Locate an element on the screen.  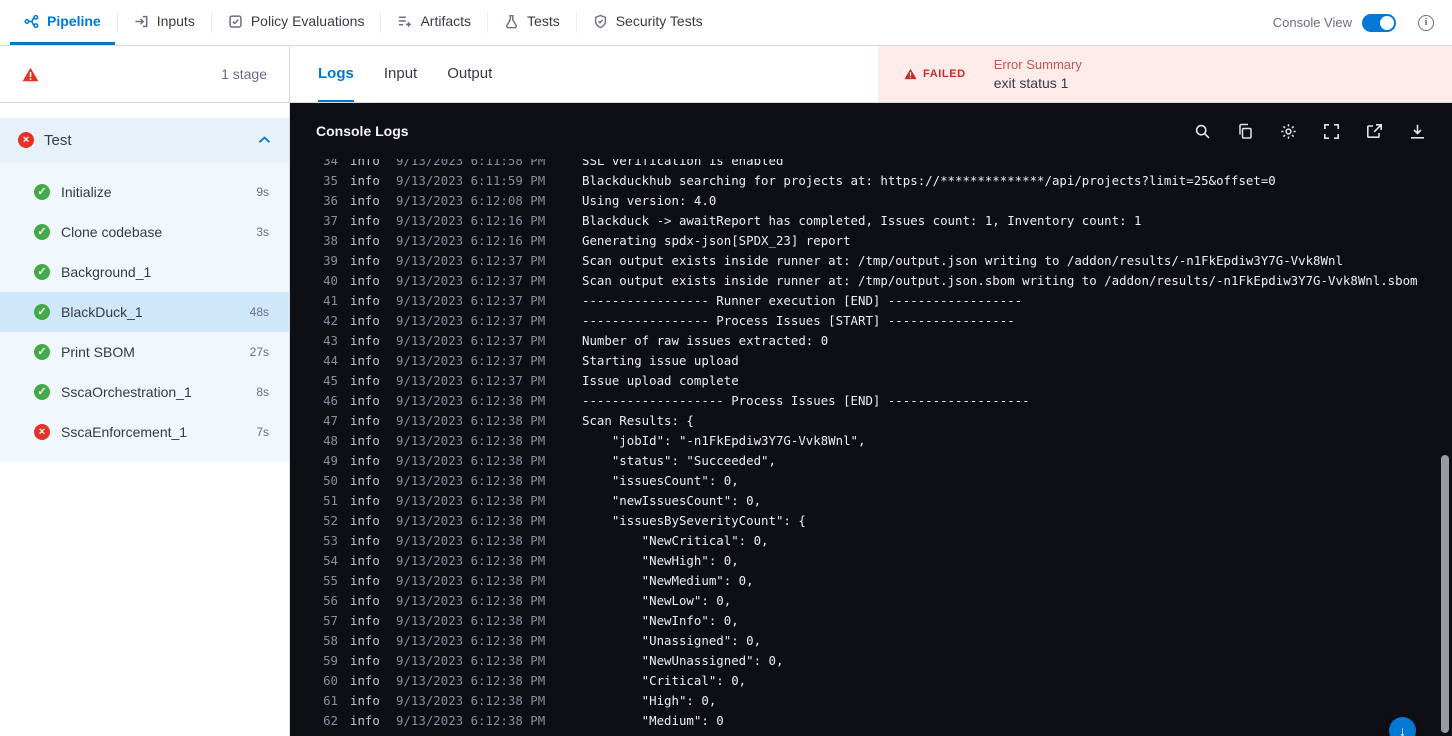
tab-output: Output is located at coordinates (469, 74).